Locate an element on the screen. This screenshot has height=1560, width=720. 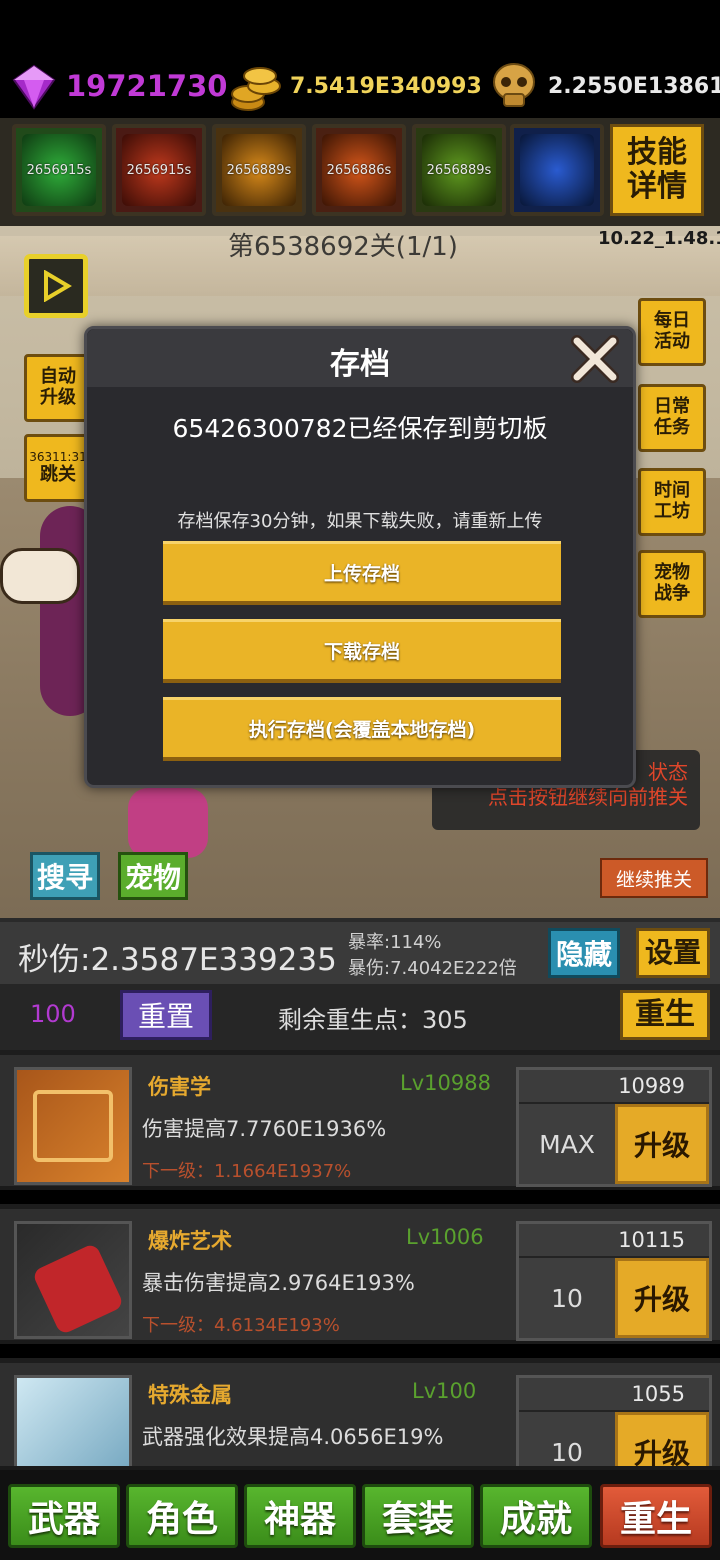
upgrade-cost-box: 1055 10 升级 is located at coordinates (614, 1420).